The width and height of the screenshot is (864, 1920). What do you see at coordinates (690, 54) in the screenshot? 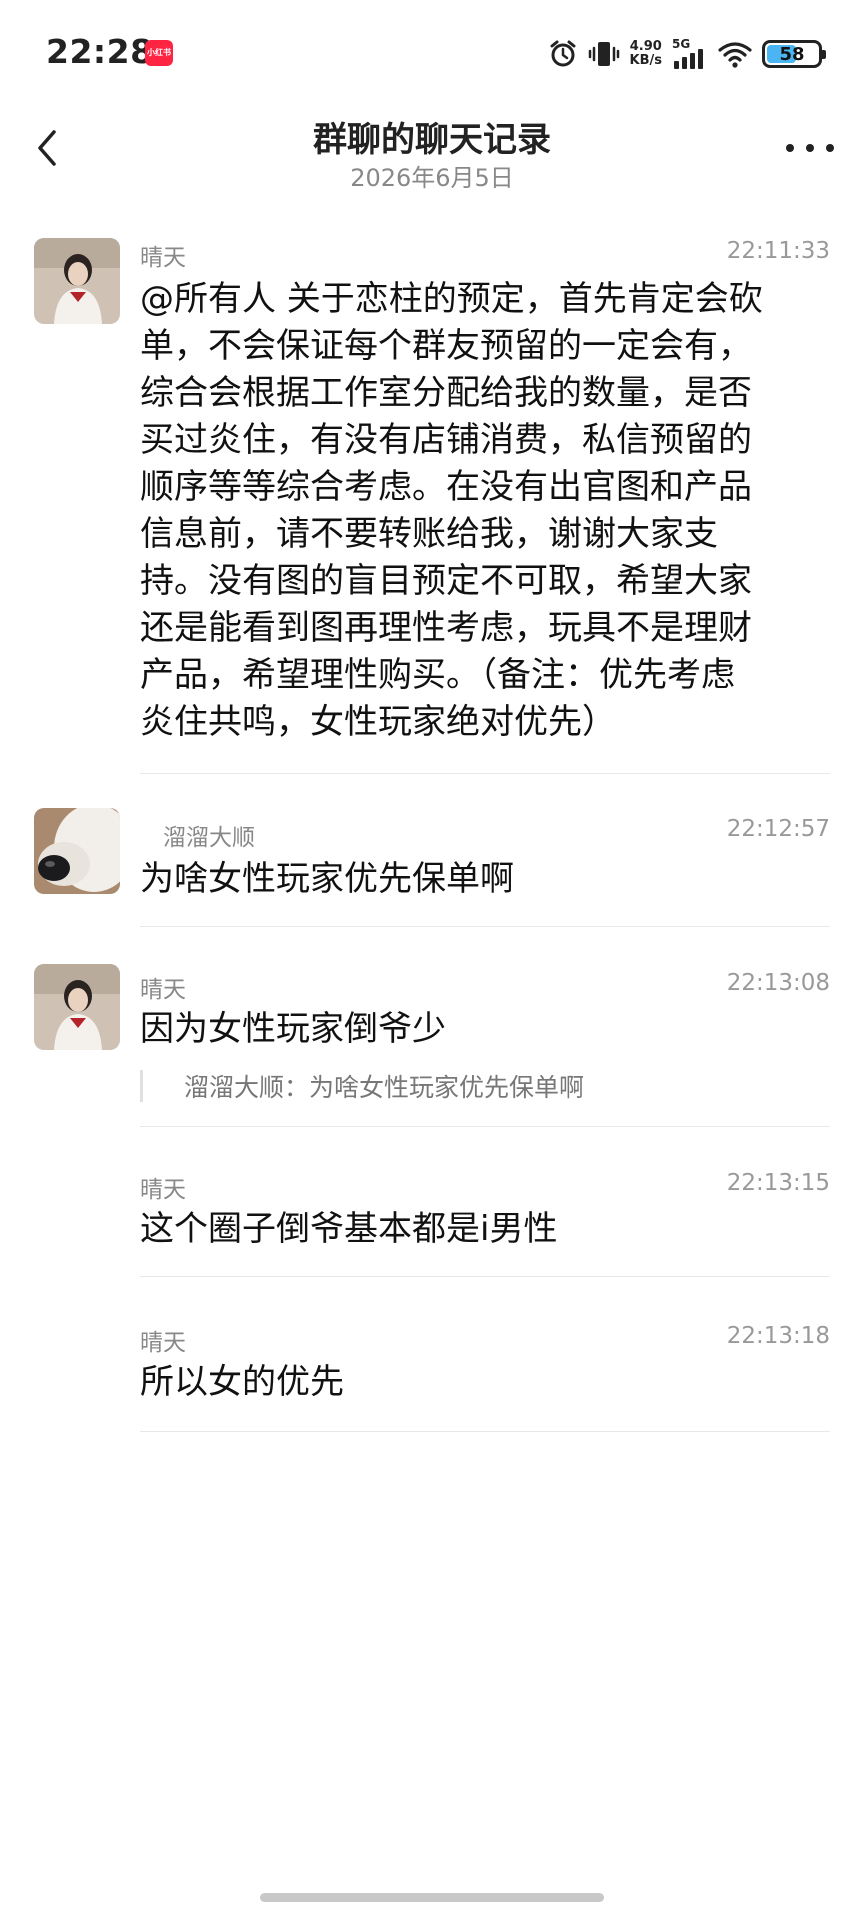
I see `signal-icon: 5G` at bounding box center [690, 54].